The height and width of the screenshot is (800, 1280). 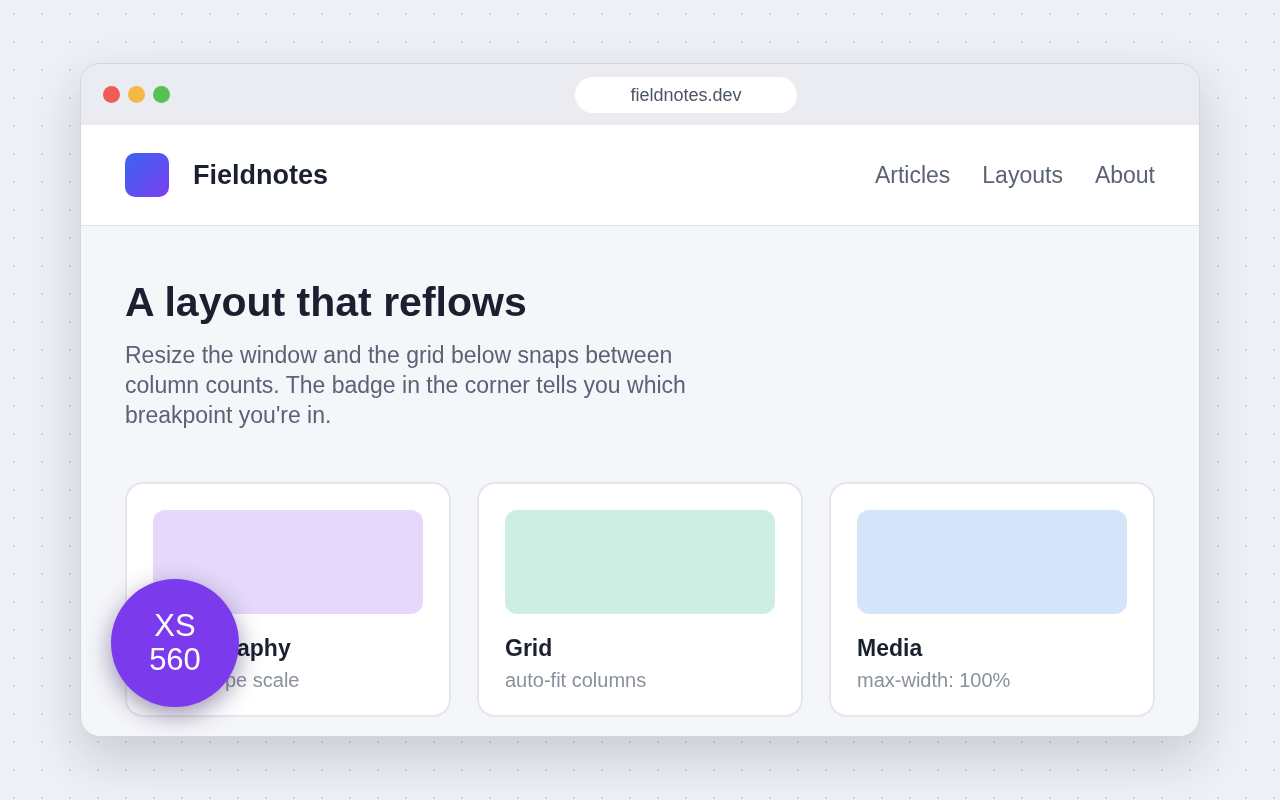 What do you see at coordinates (264, 648) in the screenshot?
I see `card-title: aphy` at bounding box center [264, 648].